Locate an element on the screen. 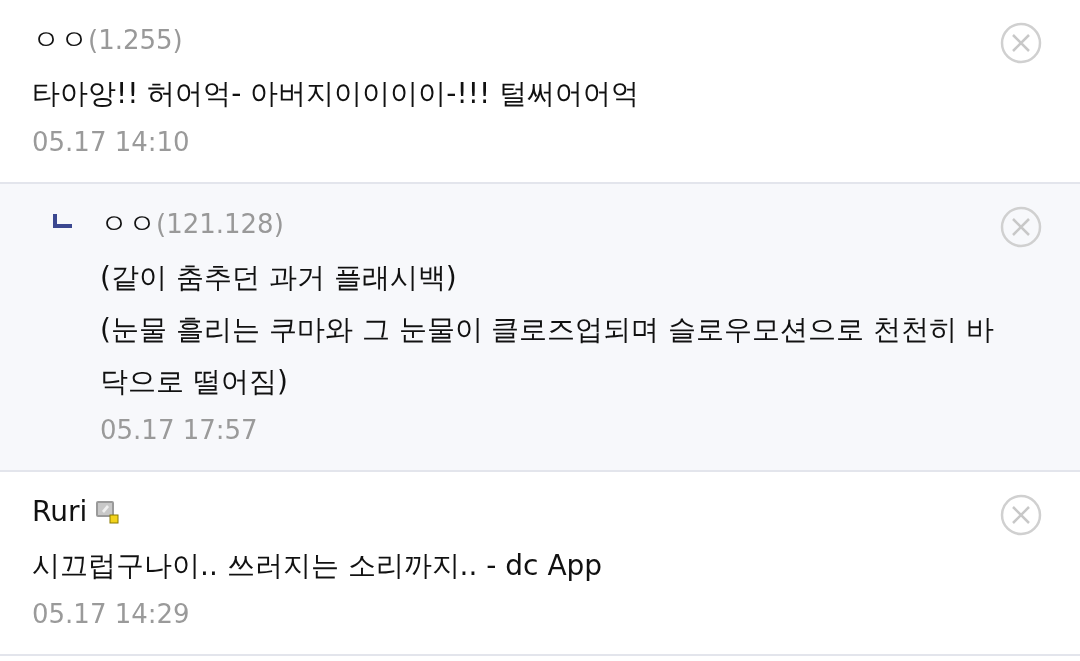 The image size is (1080, 661). timestamp: 05.17 14:29 is located at coordinates (111, 614).